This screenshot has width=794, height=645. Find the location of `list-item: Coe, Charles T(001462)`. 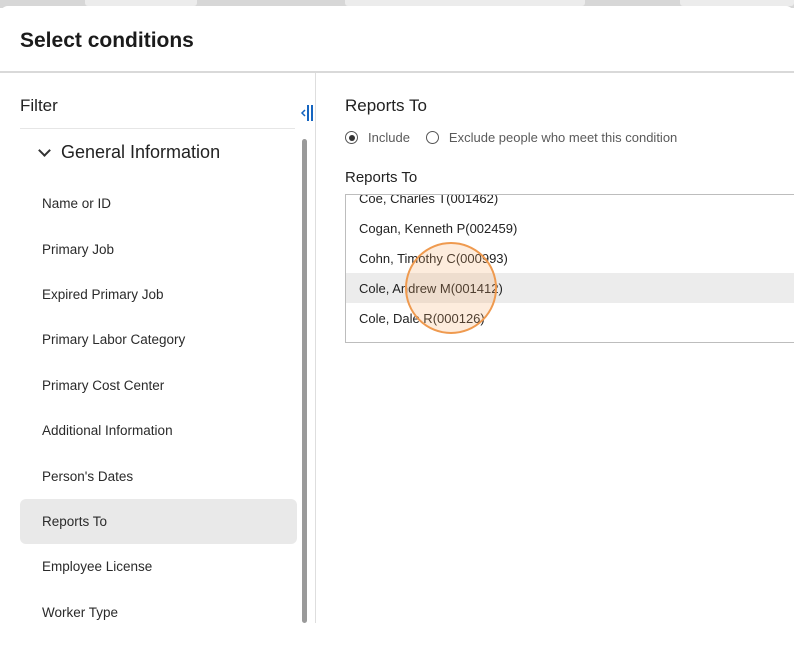

list-item: Coe, Charles T(001462) is located at coordinates (570, 204).